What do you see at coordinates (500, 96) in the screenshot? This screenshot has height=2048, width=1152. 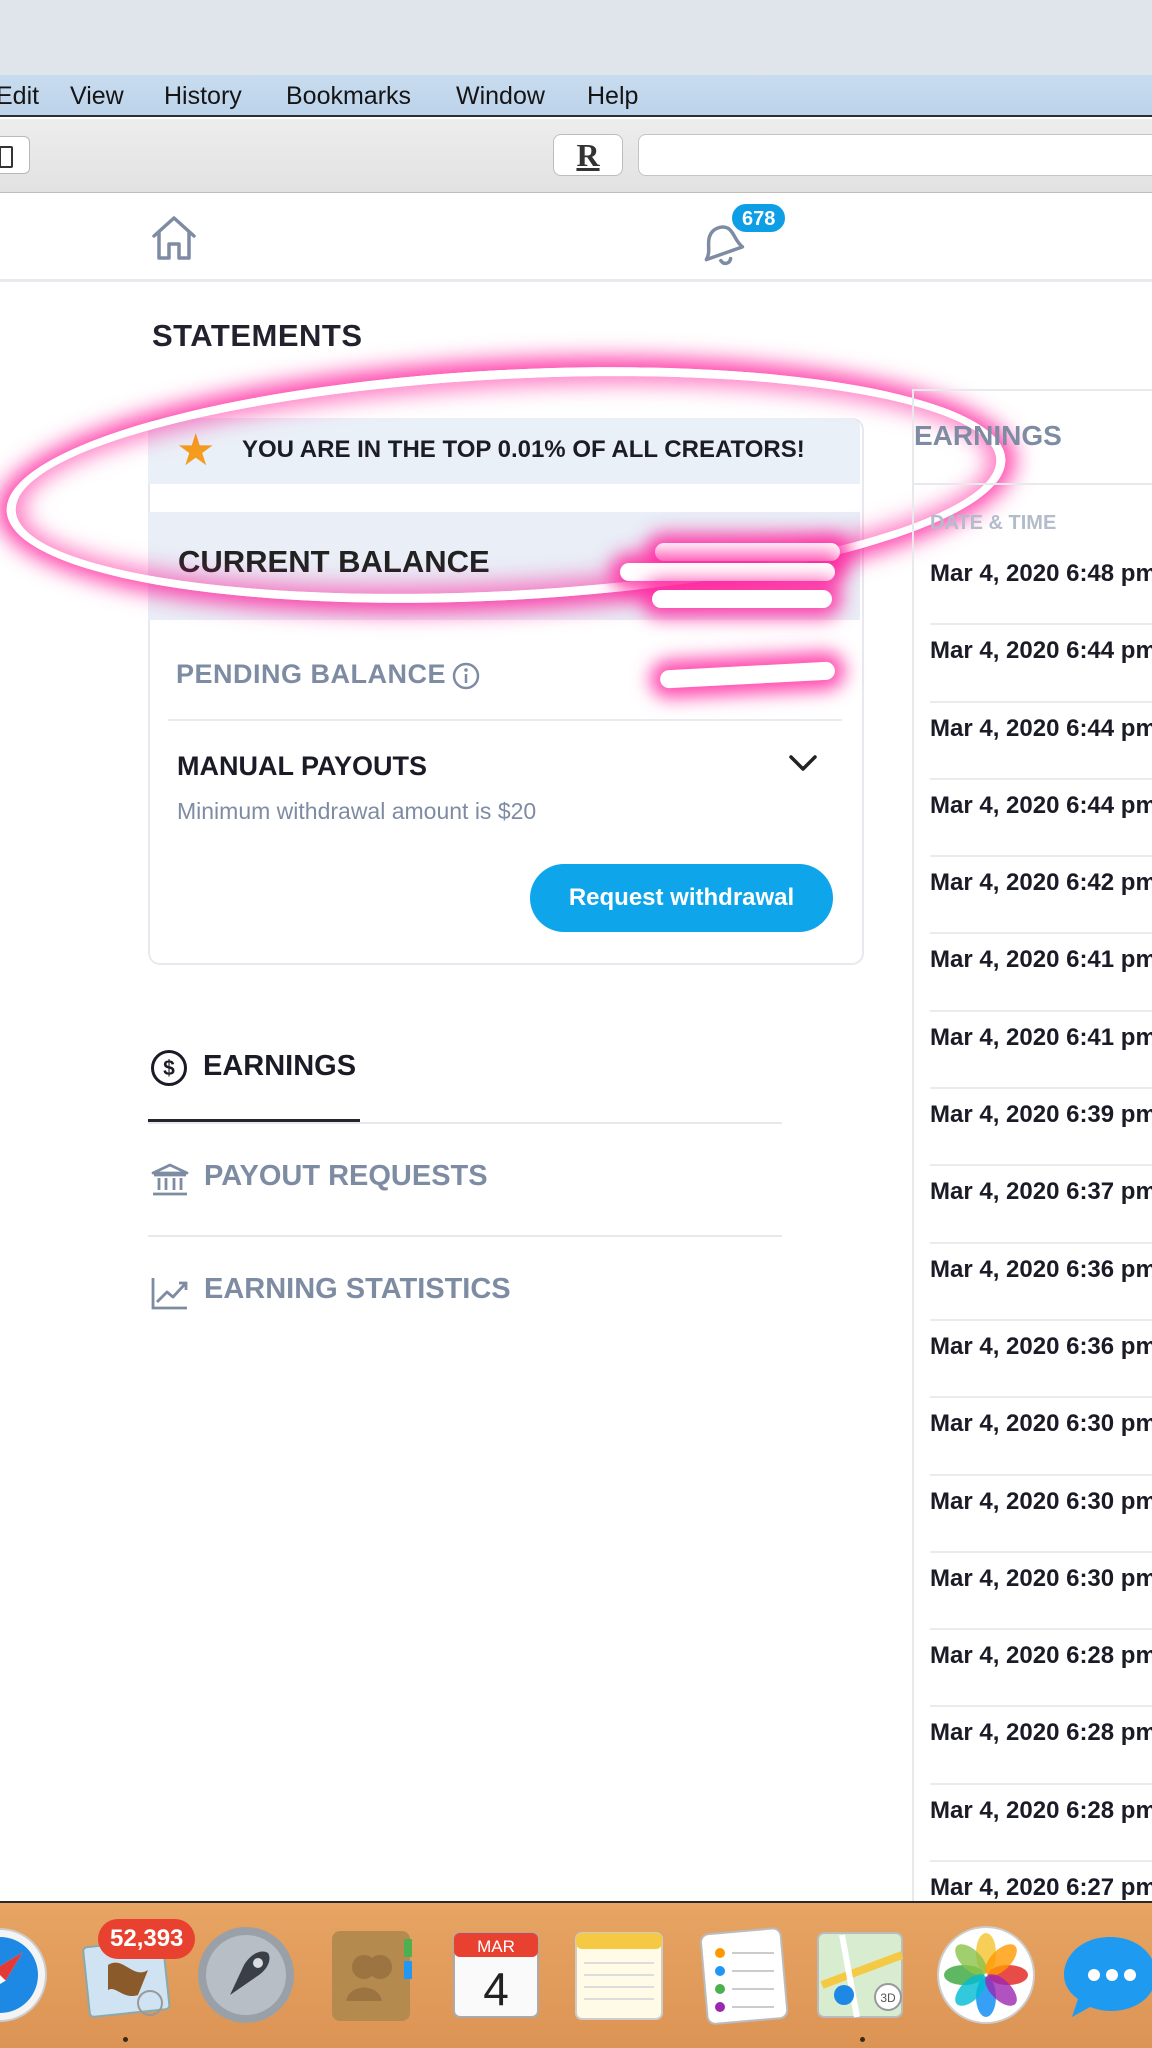 I see `menu-window: Window` at bounding box center [500, 96].